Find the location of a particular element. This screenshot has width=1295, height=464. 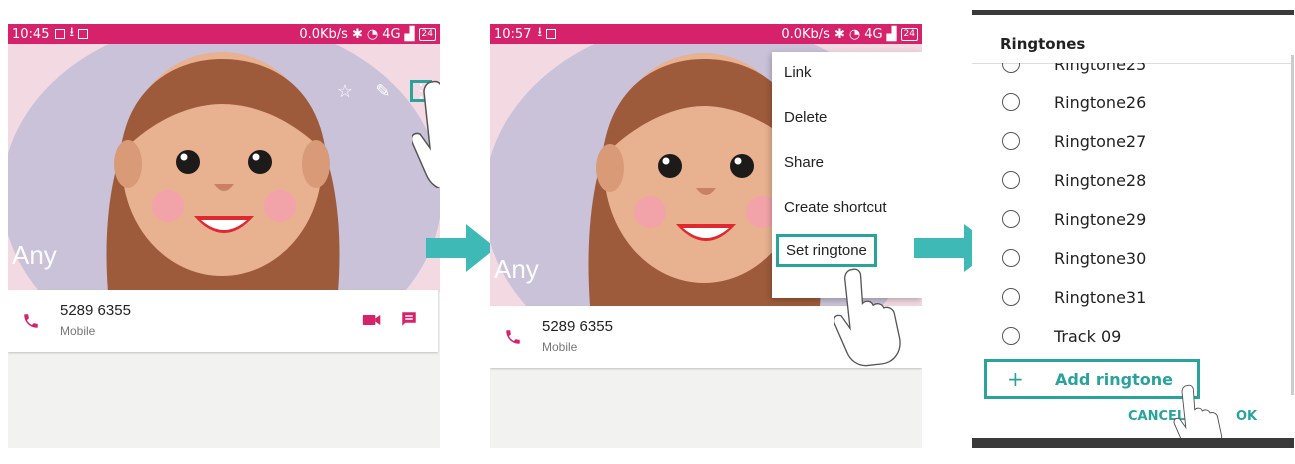

ringtone-label: Ringtone29 is located at coordinates (1100, 219).